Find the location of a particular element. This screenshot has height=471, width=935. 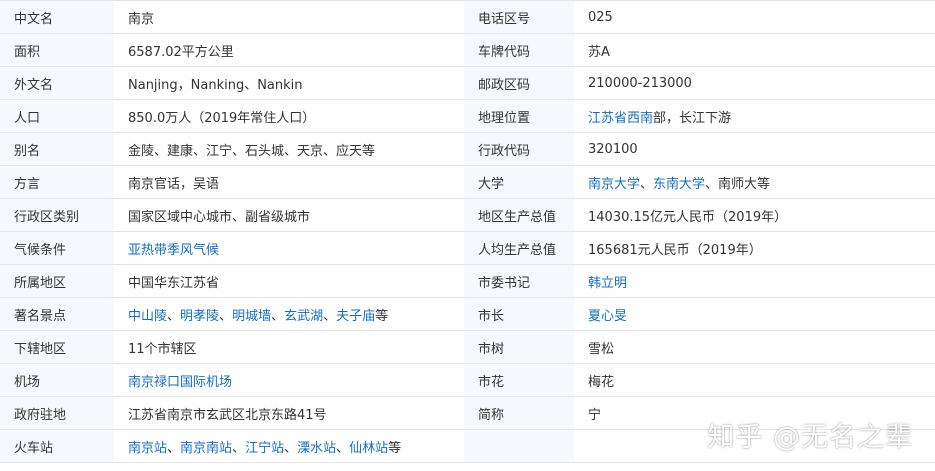

field-value is located at coordinates (754, 446).